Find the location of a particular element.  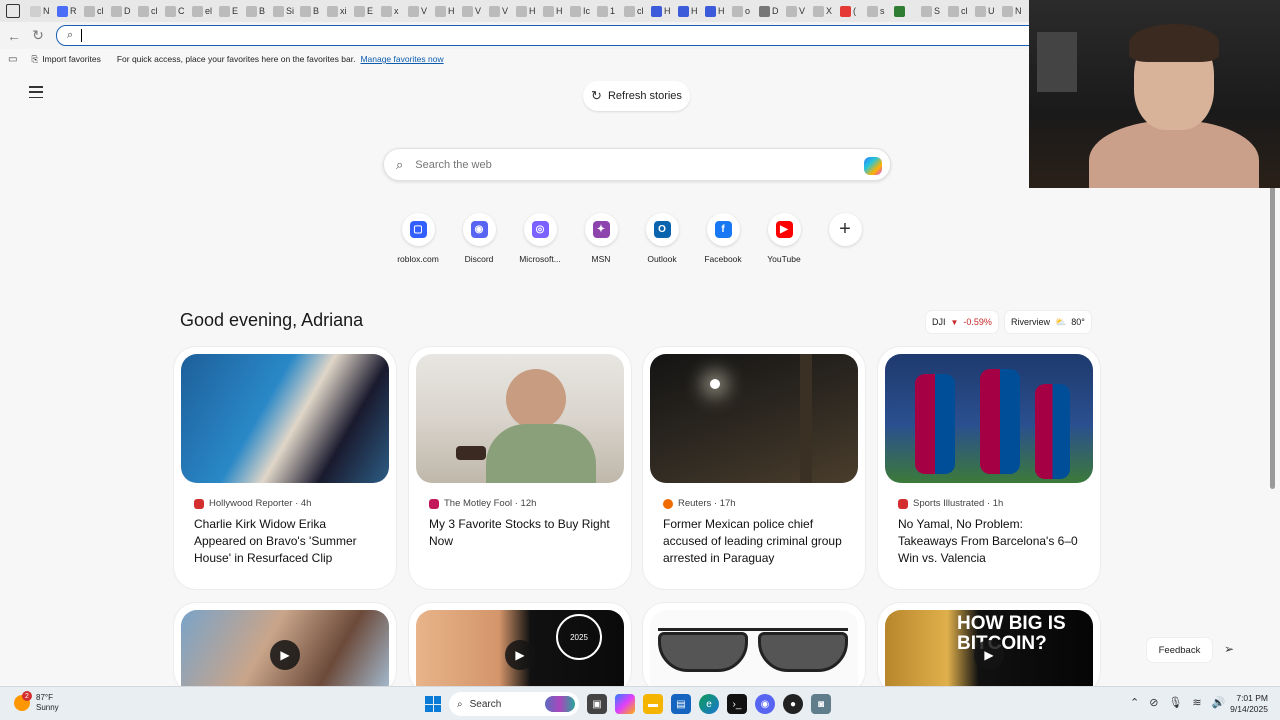

system-clock: 7:01 PM 9/14/2025 is located at coordinates (1245, 704).